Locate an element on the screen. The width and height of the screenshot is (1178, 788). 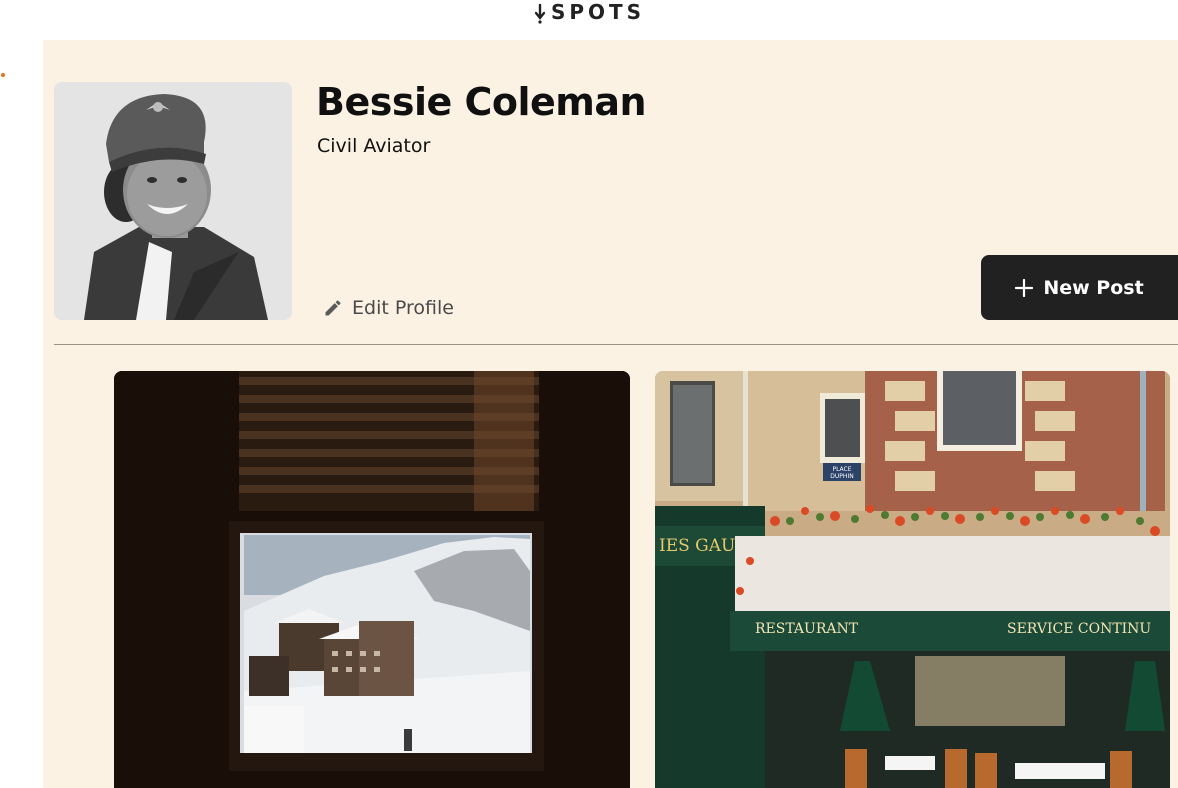
plus-icon is located at coordinates (1024, 287).